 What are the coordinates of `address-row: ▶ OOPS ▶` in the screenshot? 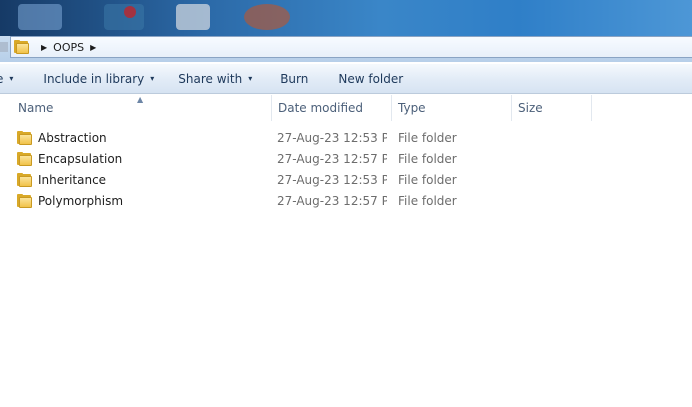 It's located at (346, 49).